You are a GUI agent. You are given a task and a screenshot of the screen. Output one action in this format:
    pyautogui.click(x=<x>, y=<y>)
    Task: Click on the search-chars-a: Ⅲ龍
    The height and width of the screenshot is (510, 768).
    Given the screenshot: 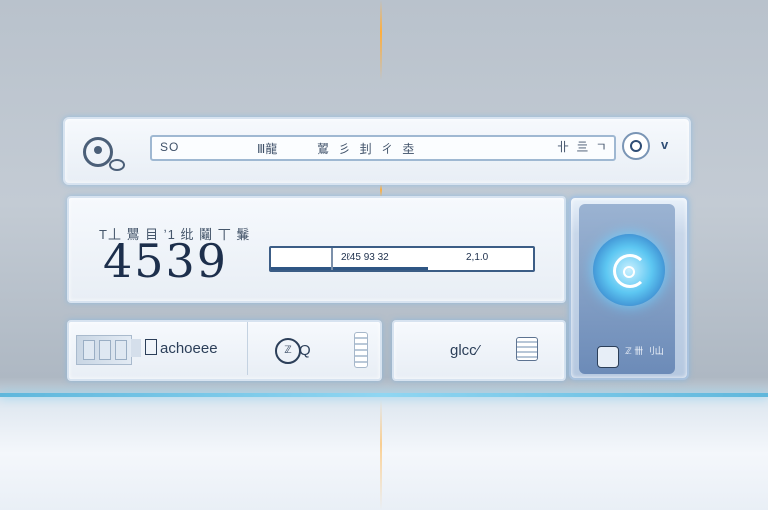 What is the action you would take?
    pyautogui.click(x=267, y=149)
    